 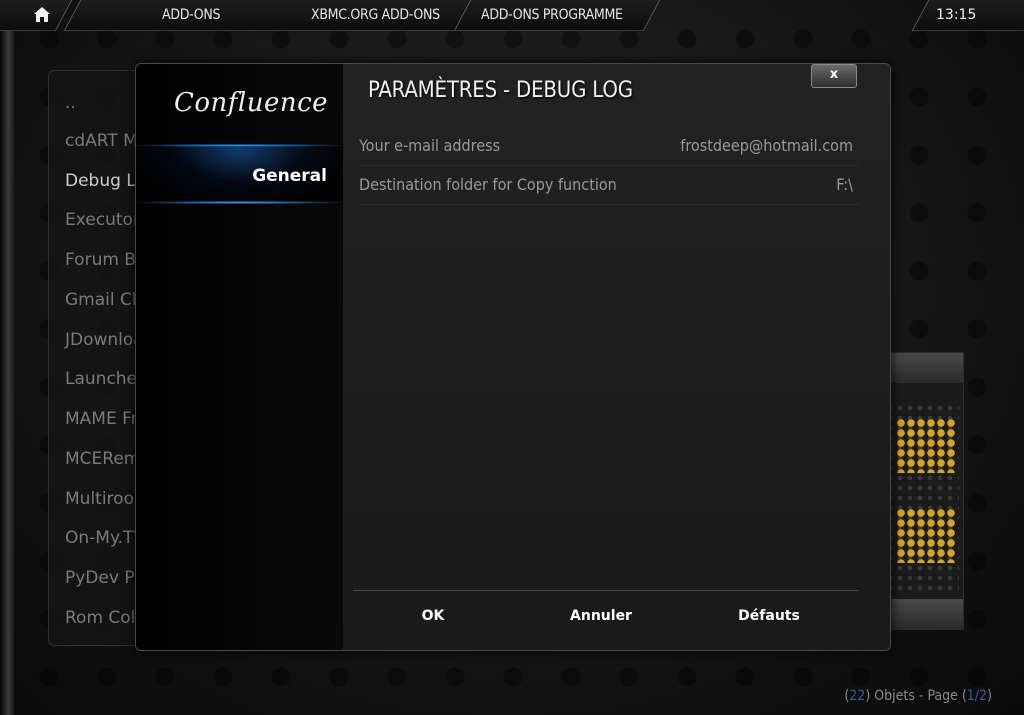 I want to click on list-item: Executor, so click(x=102, y=220).